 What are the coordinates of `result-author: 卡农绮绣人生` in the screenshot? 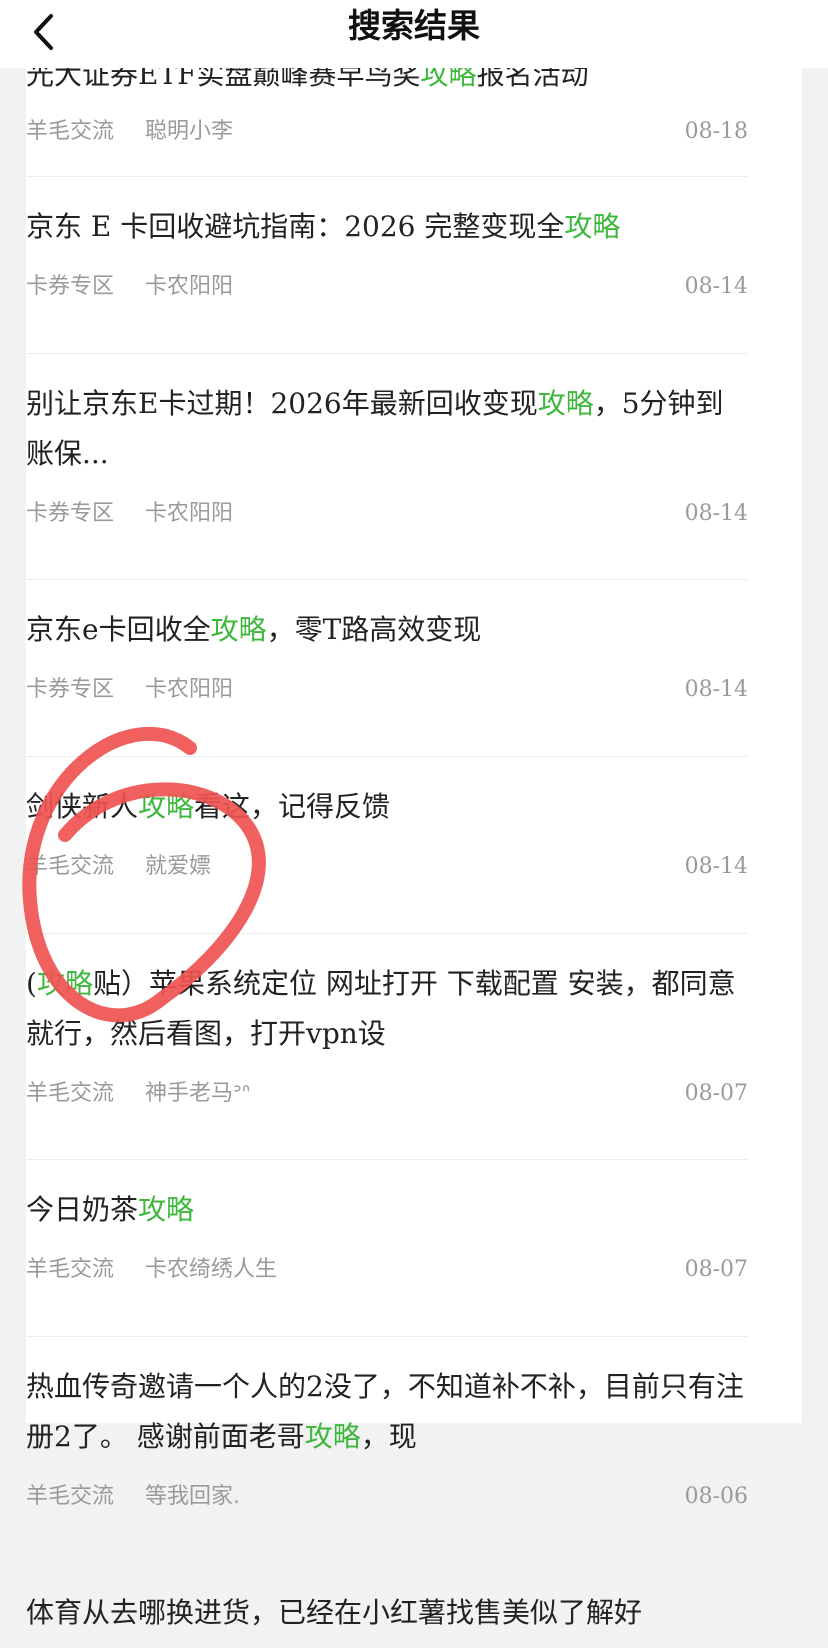 It's located at (211, 1269).